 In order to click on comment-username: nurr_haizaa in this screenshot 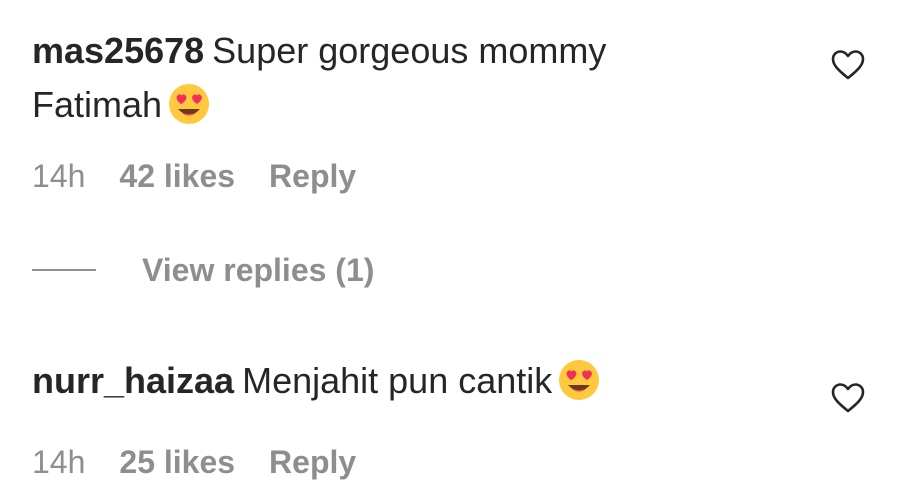, I will do `click(133, 380)`.